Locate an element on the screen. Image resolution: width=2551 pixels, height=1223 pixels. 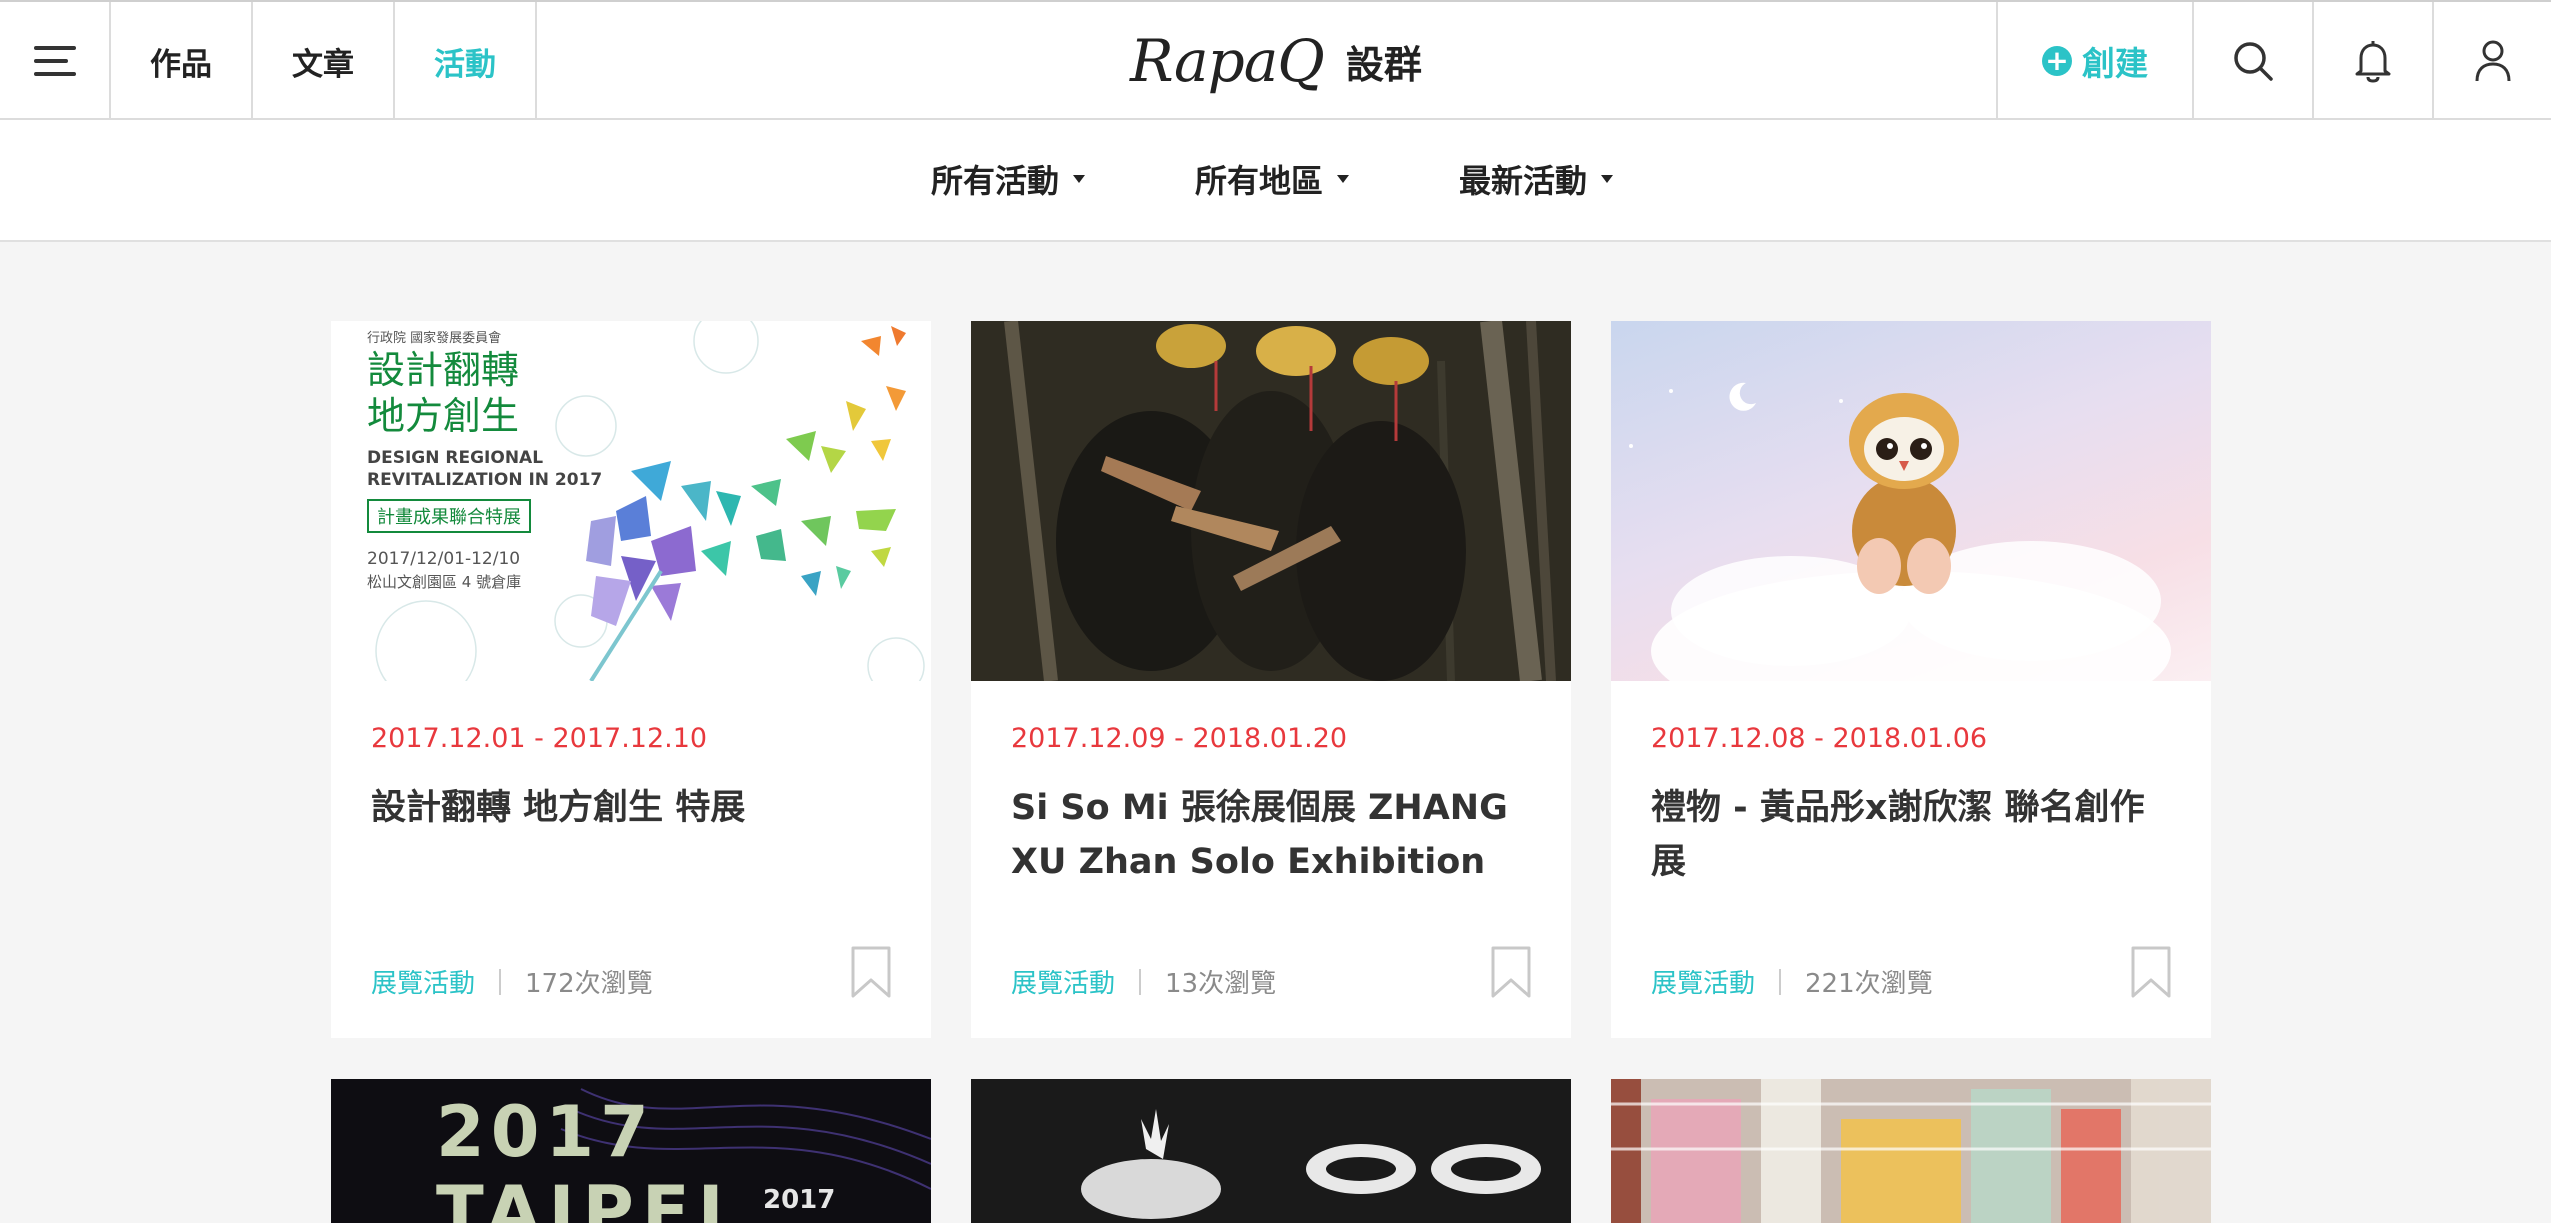
event-card: 2017 TAIPEI 2017 is located at coordinates (631, 1151).